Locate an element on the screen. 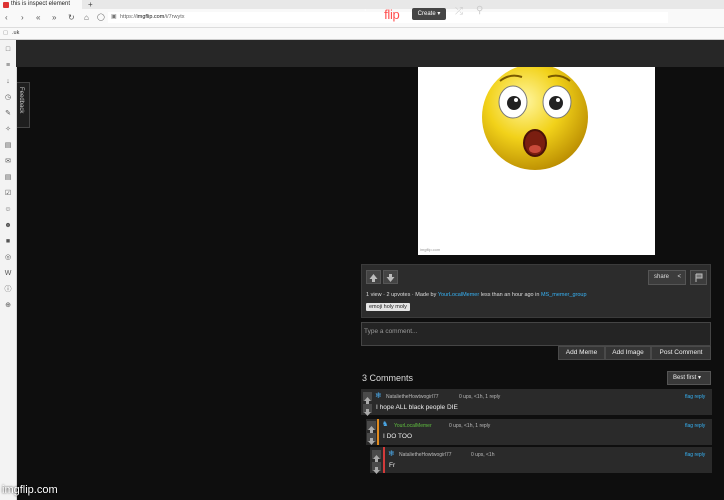  vivaldi-icon: ◎ is located at coordinates (8, 258).